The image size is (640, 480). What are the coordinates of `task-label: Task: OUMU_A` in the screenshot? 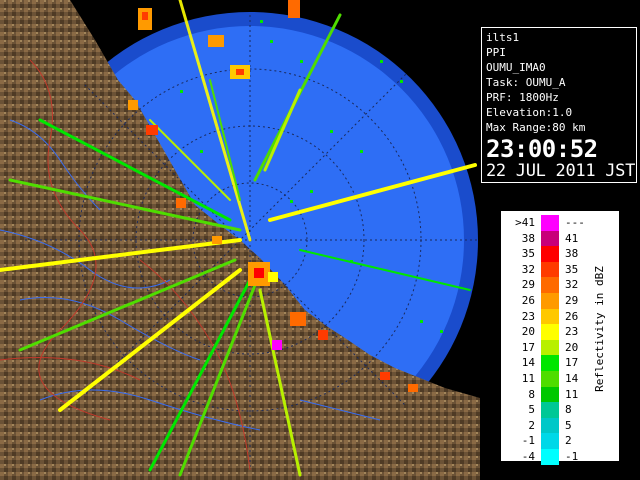 It's located at (526, 82).